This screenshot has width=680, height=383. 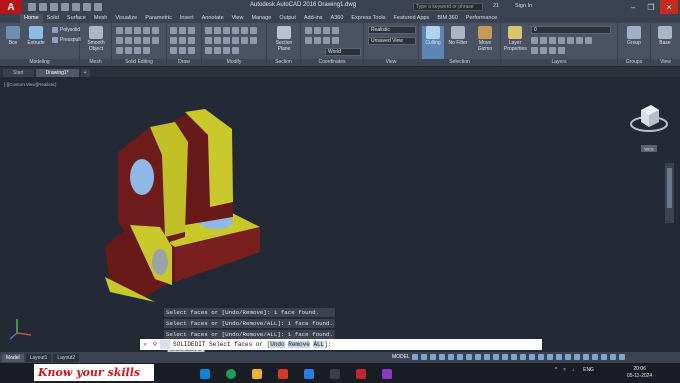 I want to click on tab-model: Model, so click(x=13, y=357).